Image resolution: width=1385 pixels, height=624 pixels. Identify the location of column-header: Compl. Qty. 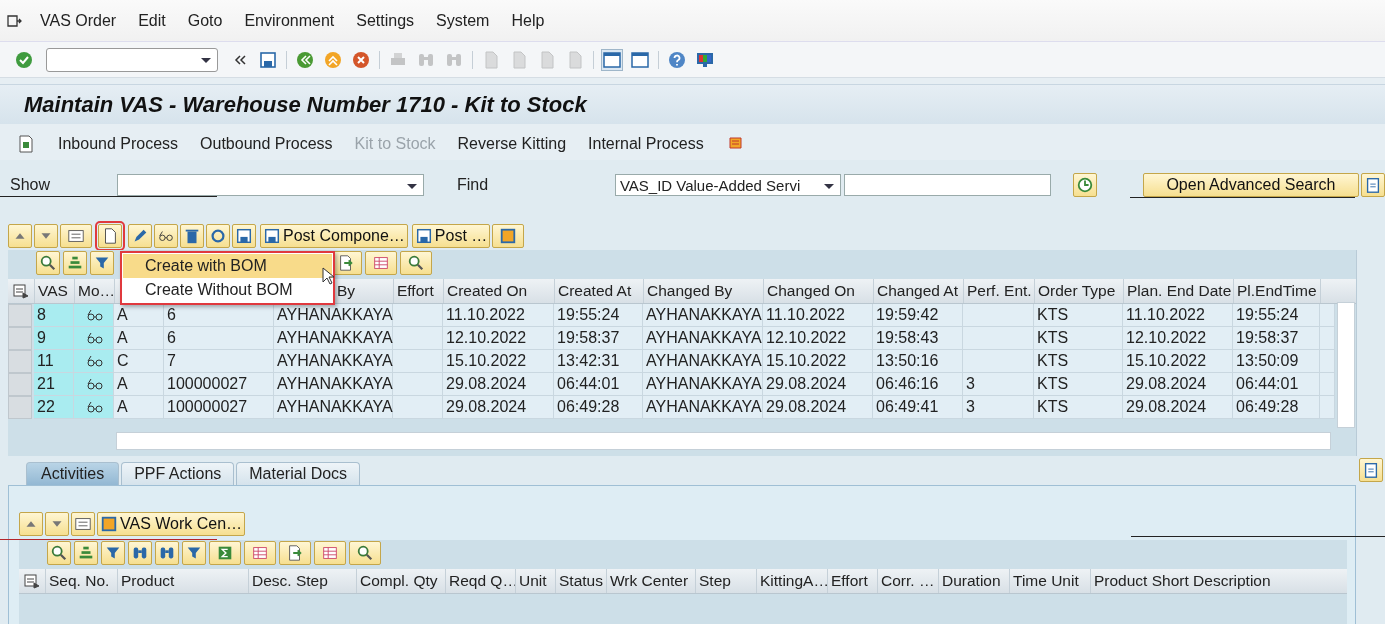
(399, 581).